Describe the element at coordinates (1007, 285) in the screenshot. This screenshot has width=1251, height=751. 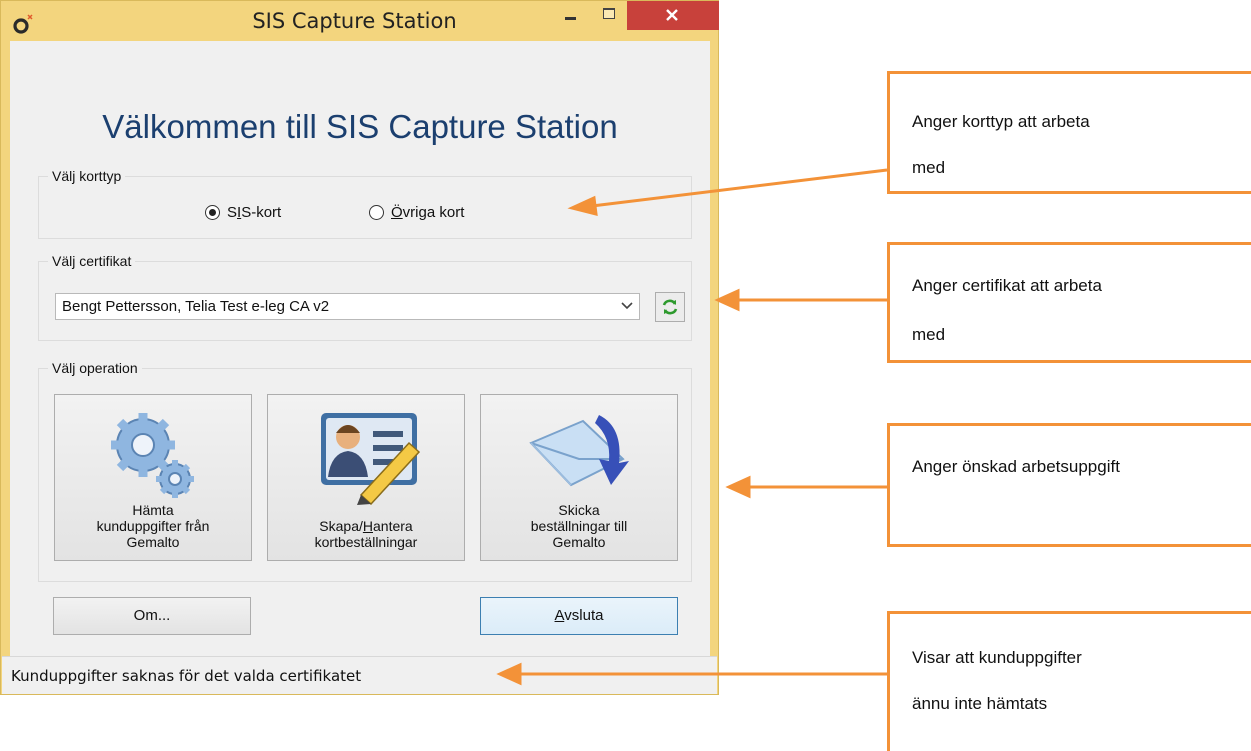
I see `callout-certificate-line1: Anger certifikat att arbeta` at that location.